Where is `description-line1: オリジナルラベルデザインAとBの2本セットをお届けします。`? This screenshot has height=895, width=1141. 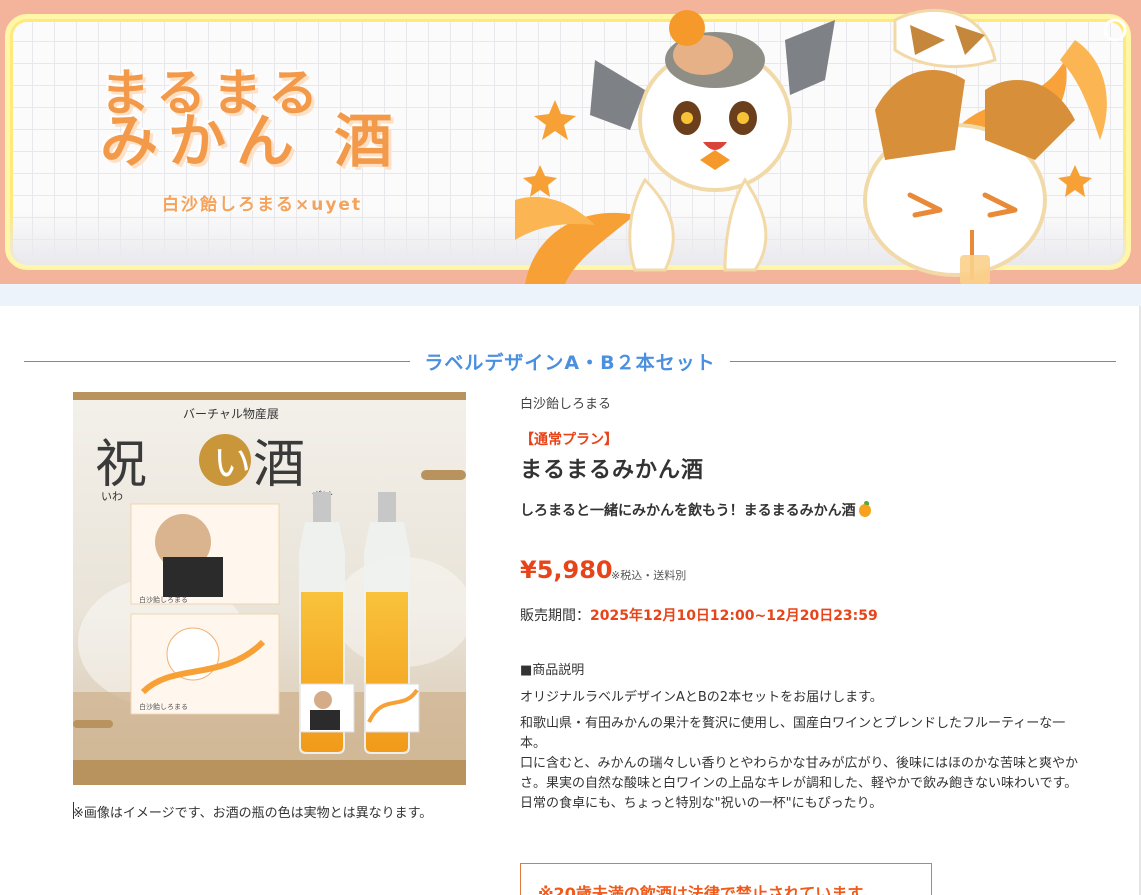
description-line1: オリジナルラベルデザインAとBの2本セットをお届けします。 is located at coordinates (701, 697).